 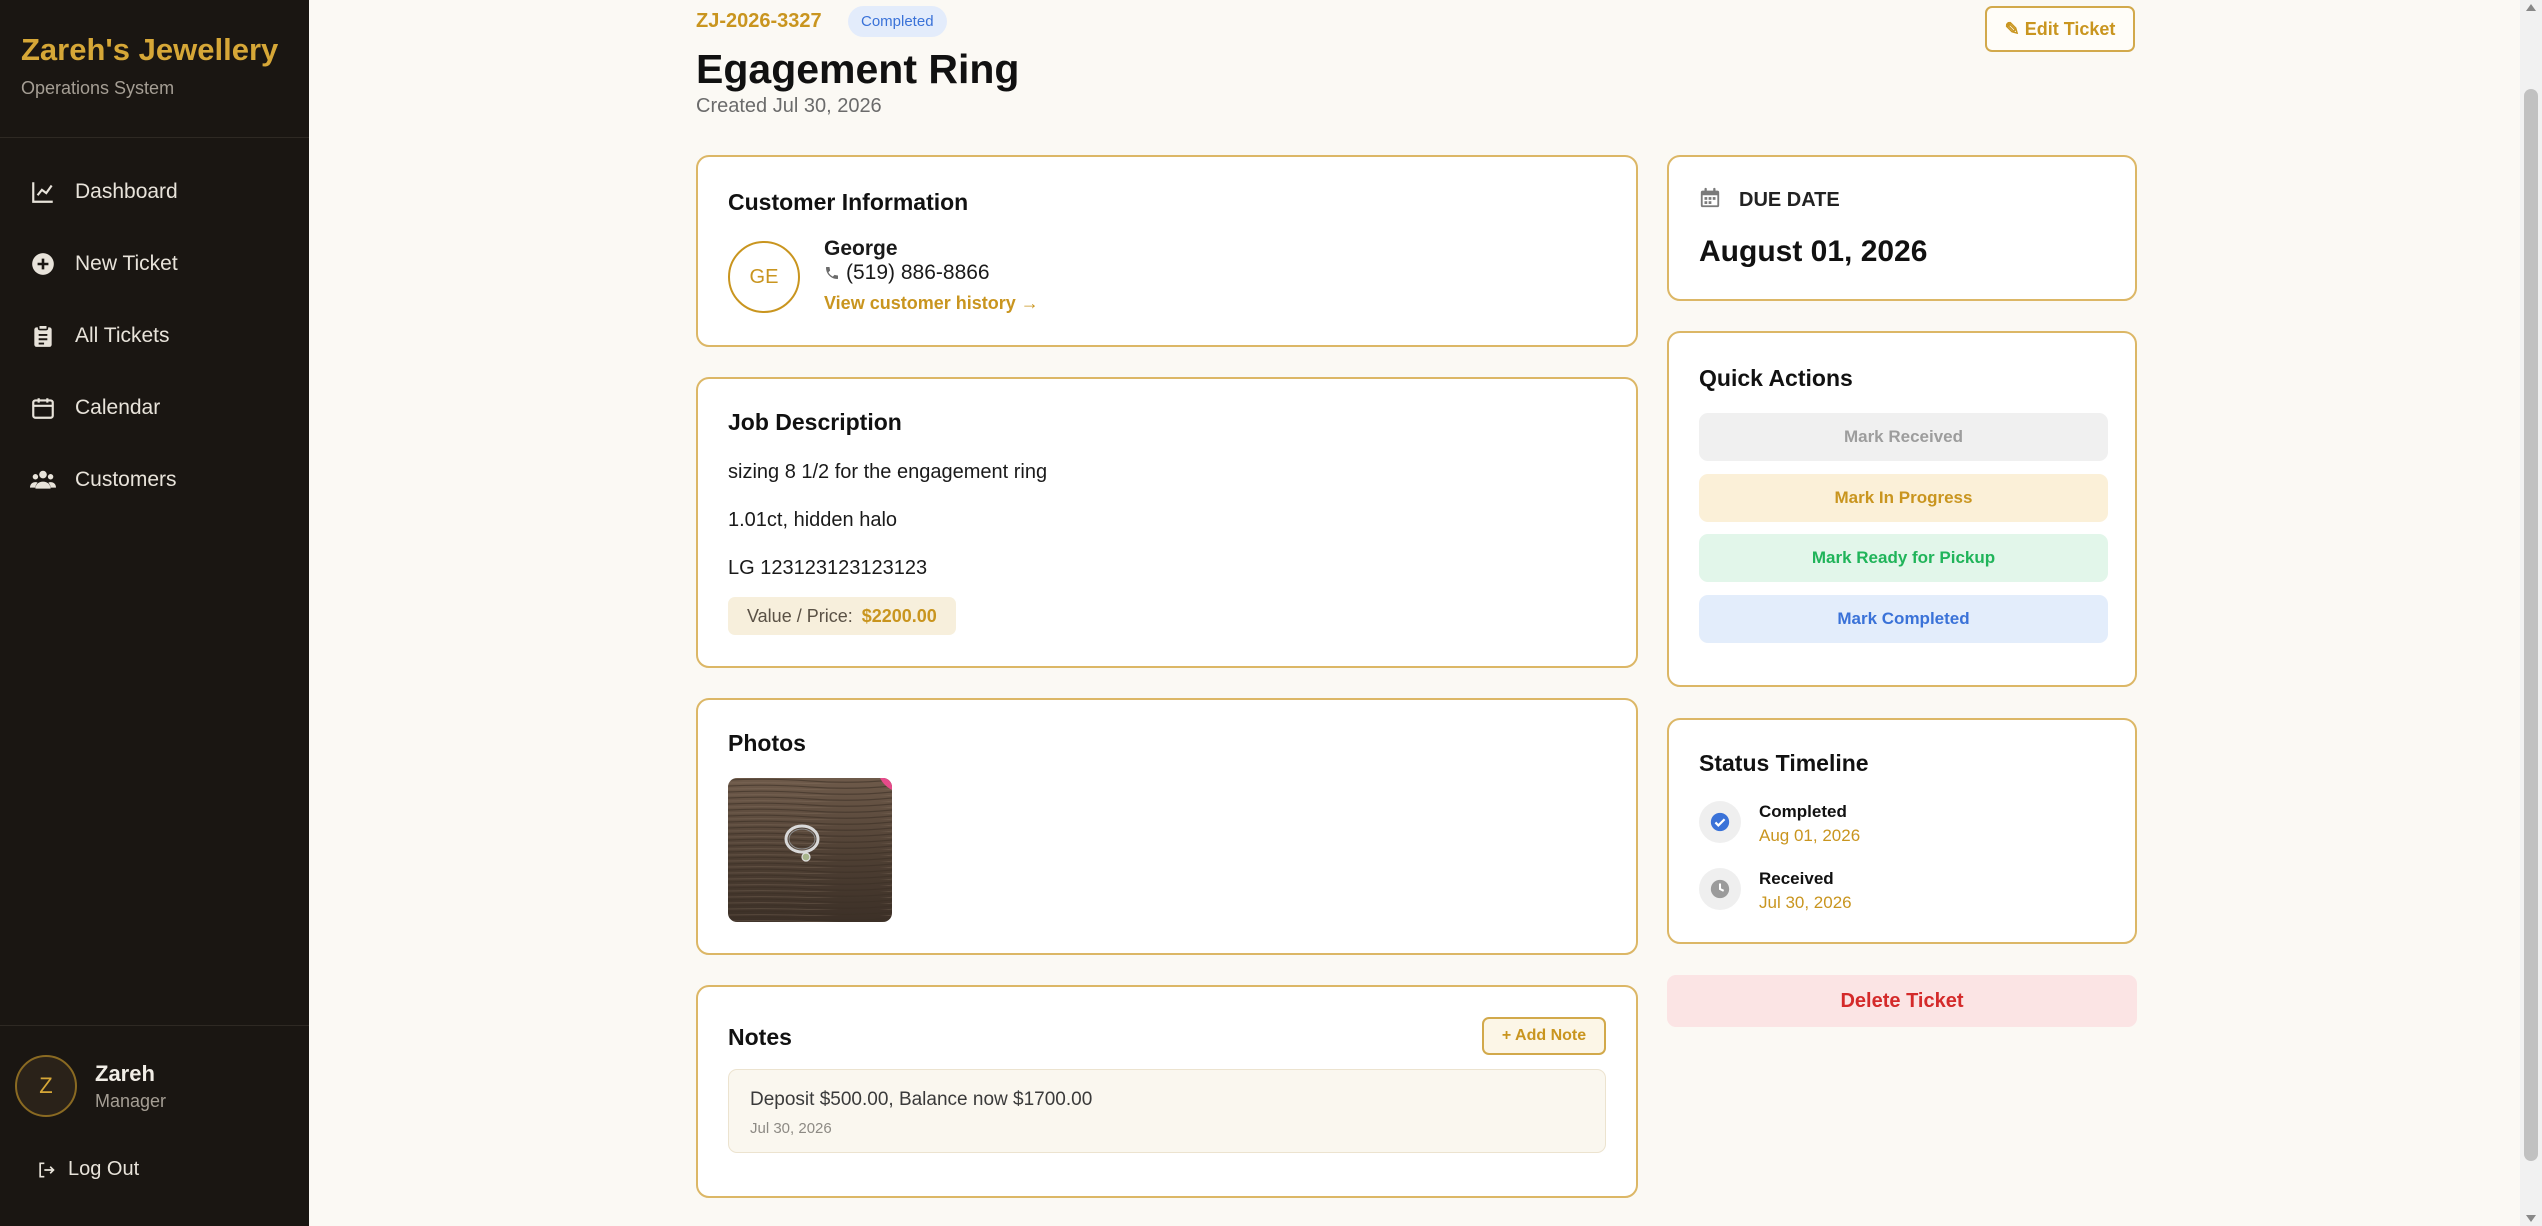 What do you see at coordinates (1810, 835) in the screenshot?
I see `timeline-item-date: Aug 01, 2026` at bounding box center [1810, 835].